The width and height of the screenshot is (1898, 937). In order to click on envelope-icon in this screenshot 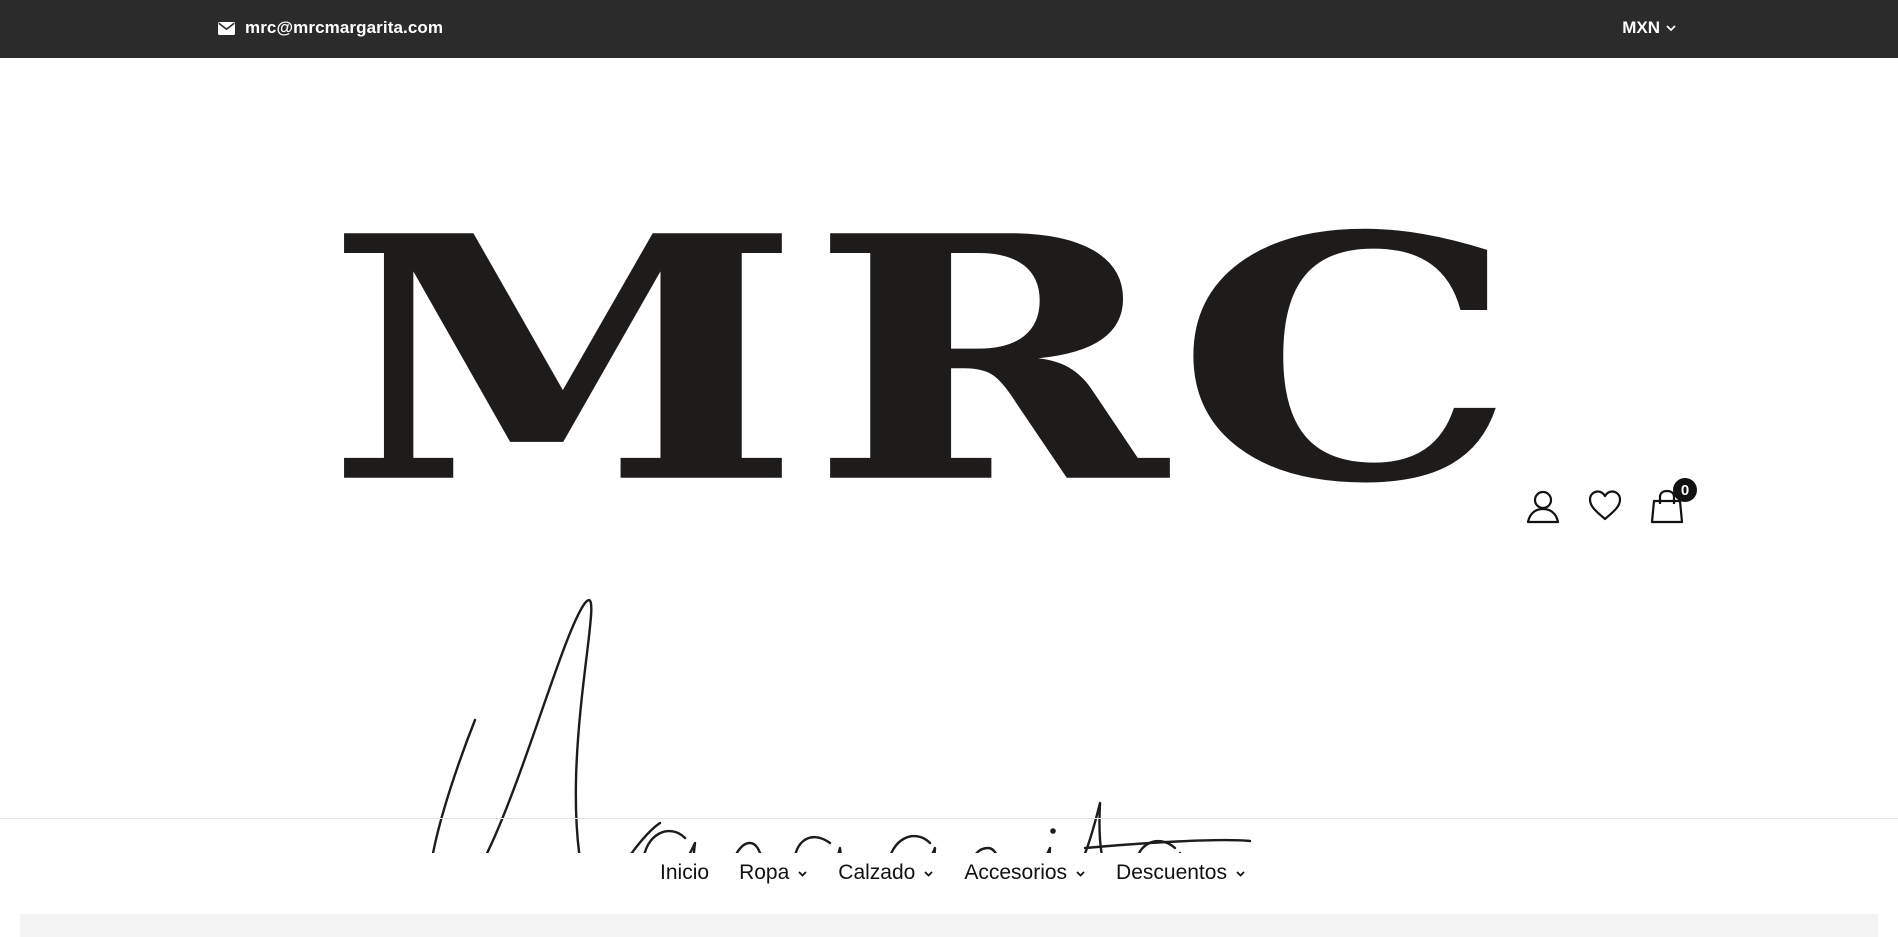, I will do `click(226, 28)`.